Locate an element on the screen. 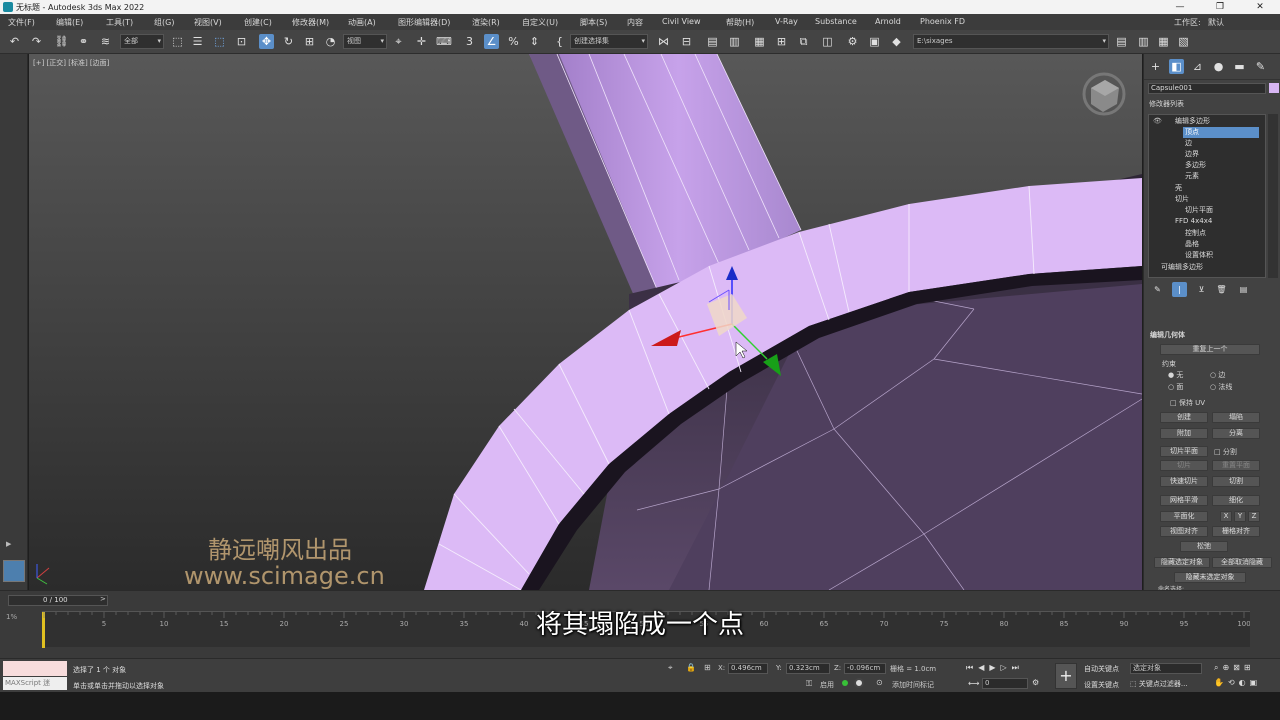  set-key-big-button: + is located at coordinates (1066, 676).